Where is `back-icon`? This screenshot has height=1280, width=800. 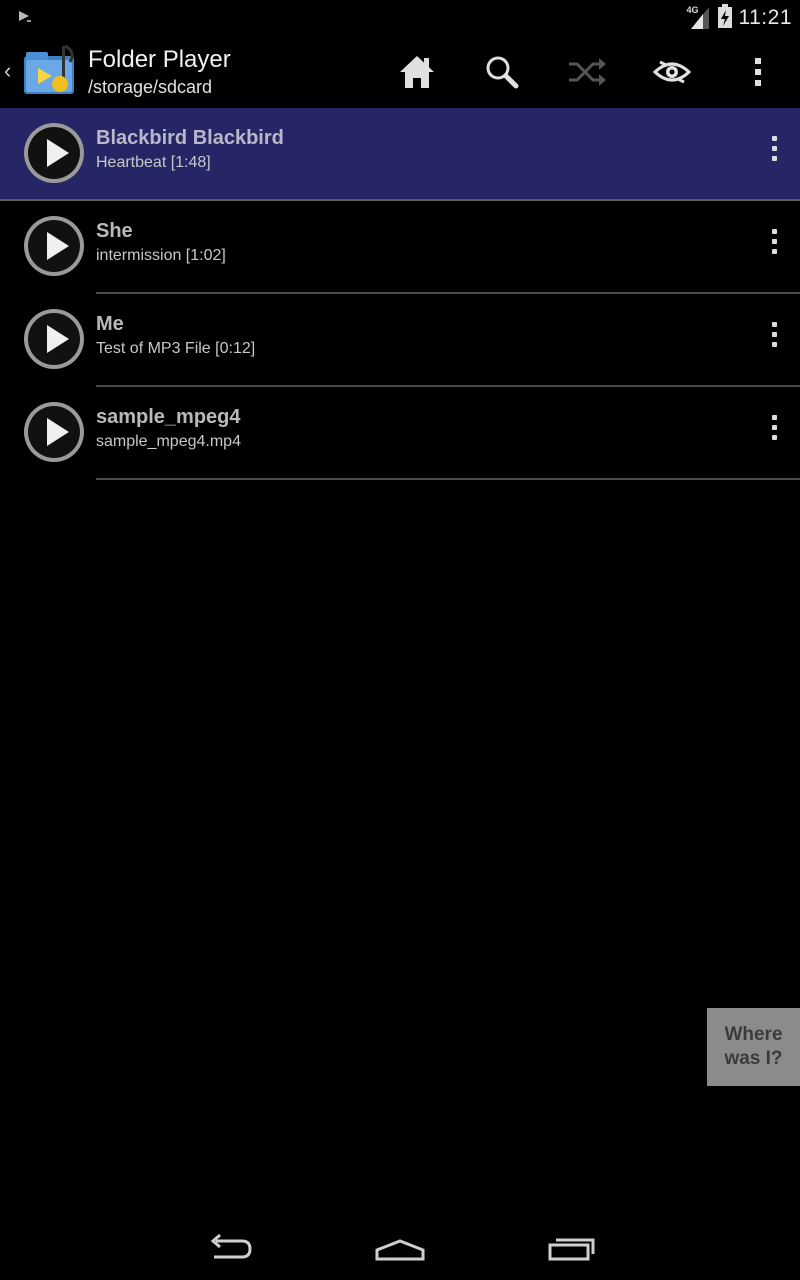
back-icon is located at coordinates (231, 1246).